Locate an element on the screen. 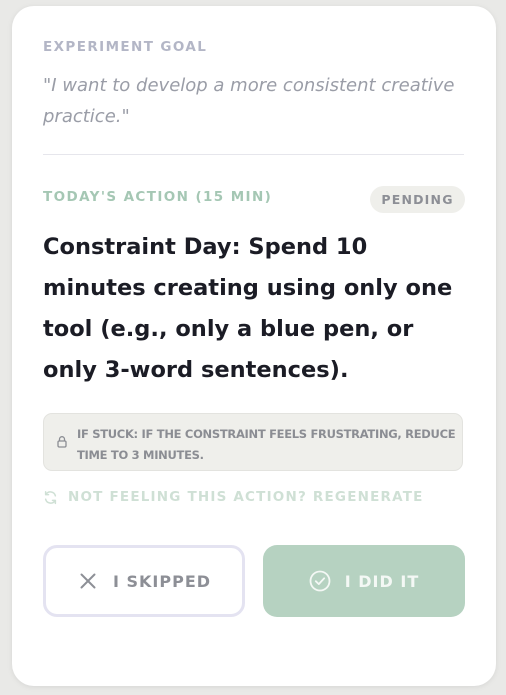 Image resolution: width=506 pixels, height=695 pixels. goal-label: EXPERIMENT GOAL is located at coordinates (125, 47).